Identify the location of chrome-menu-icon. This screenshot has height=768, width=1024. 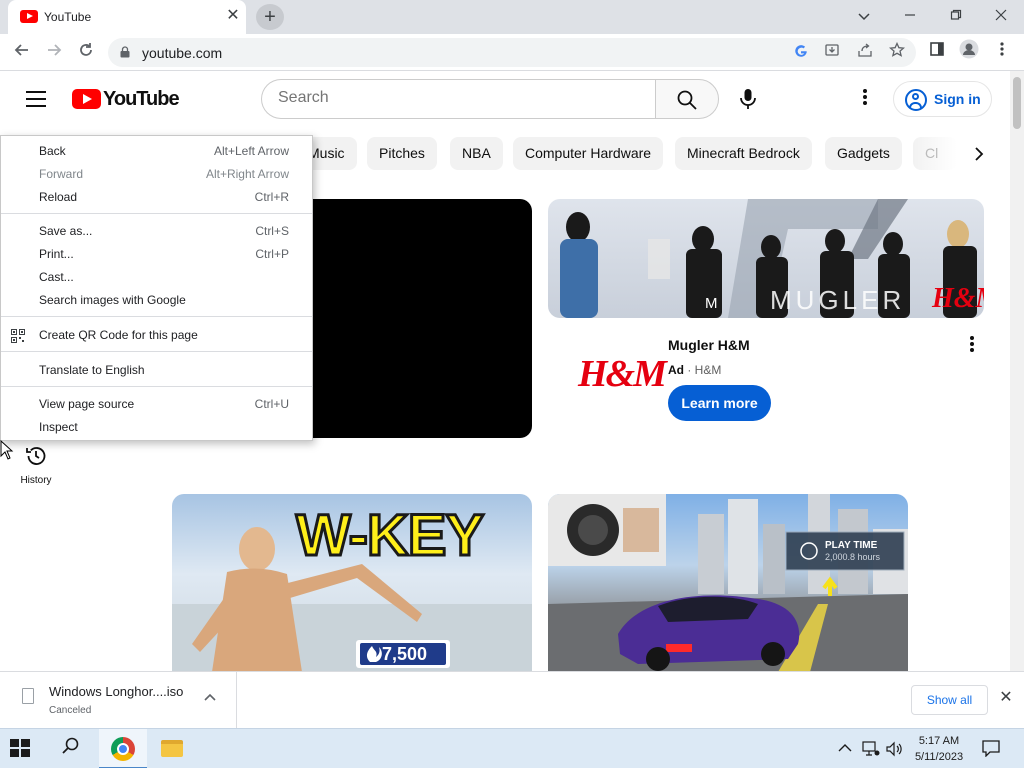
(1002, 53).